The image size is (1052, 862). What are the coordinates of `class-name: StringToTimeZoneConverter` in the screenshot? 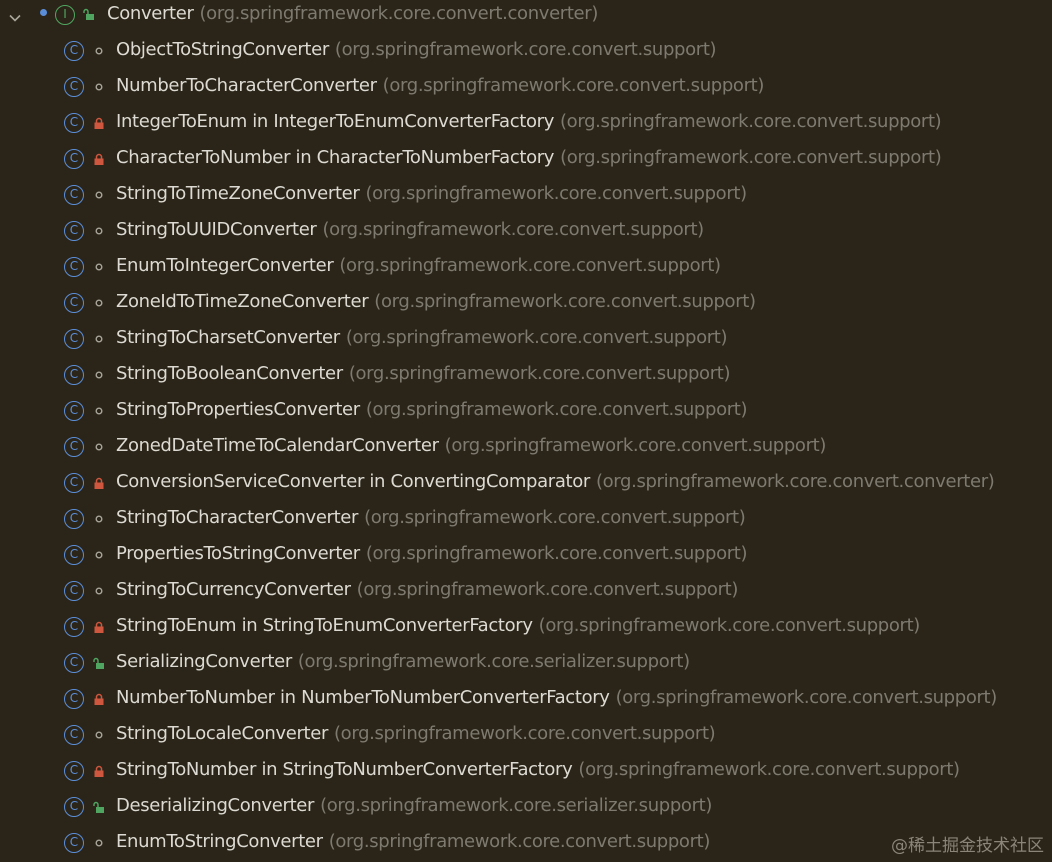 It's located at (238, 193).